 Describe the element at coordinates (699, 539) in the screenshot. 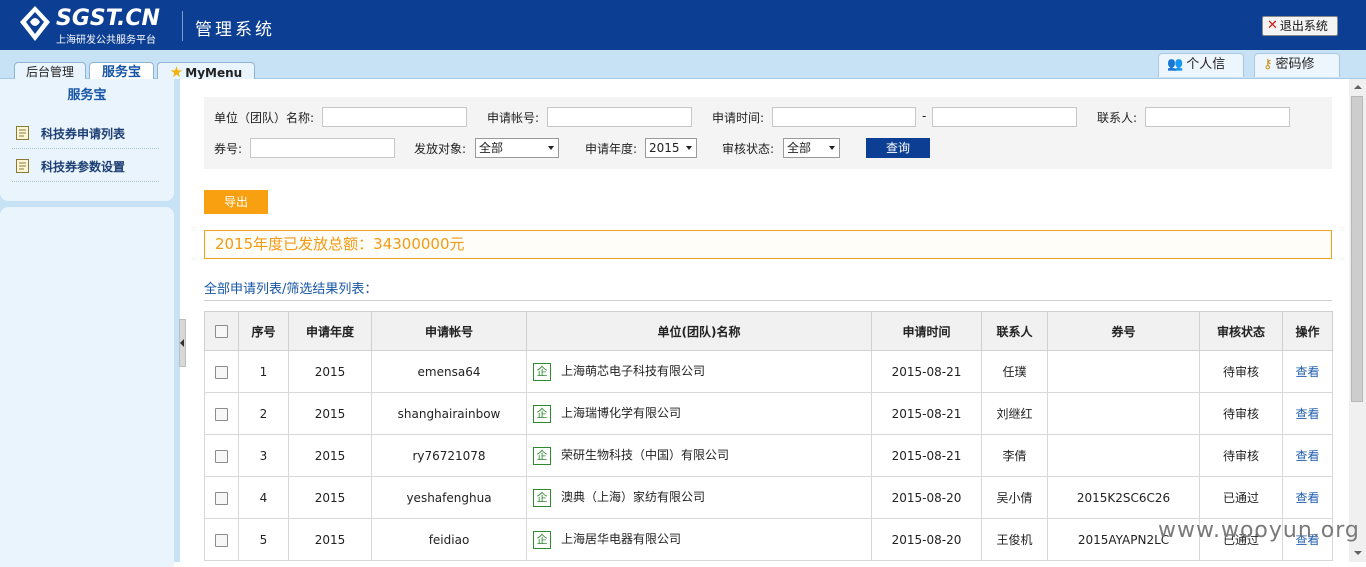

I see `cell-unit-name: 企上海居华电器有限公司` at that location.